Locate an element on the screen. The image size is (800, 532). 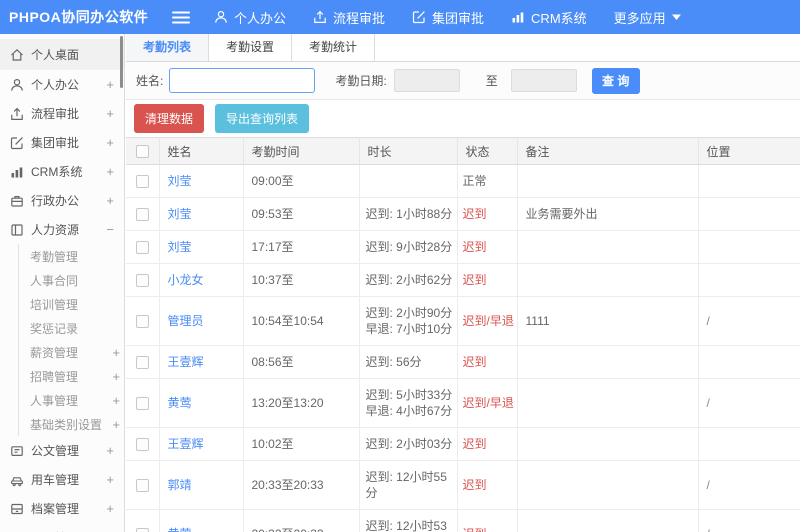
tab-attendance-list: 考勤列表 is located at coordinates (168, 47).